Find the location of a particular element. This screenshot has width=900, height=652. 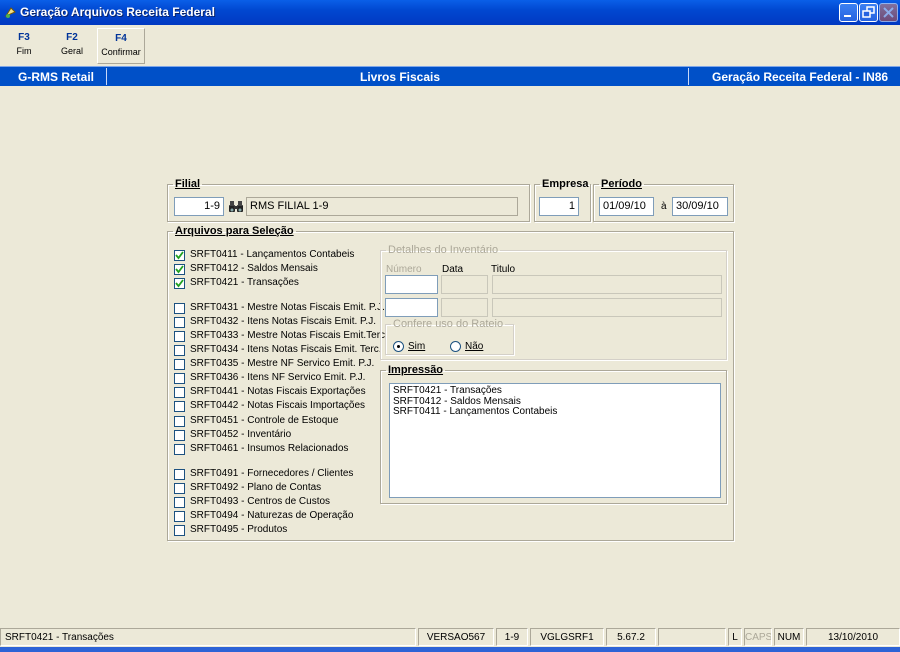

f3-fim-button: F3 Fim is located at coordinates (24, 46).